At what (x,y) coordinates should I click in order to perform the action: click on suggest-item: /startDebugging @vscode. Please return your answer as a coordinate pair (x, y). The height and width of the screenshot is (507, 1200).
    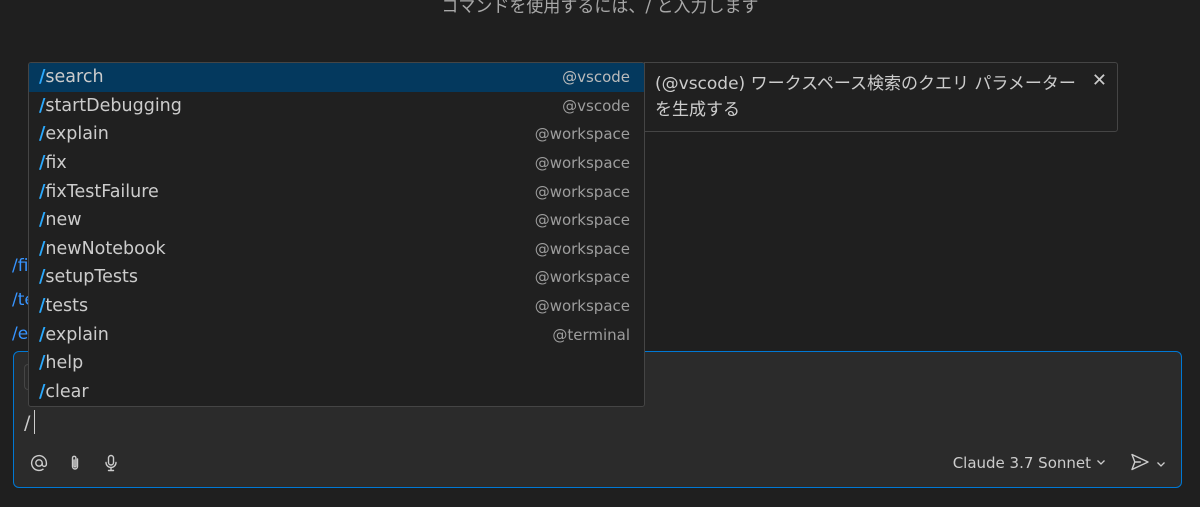
    Looking at the image, I should click on (336, 106).